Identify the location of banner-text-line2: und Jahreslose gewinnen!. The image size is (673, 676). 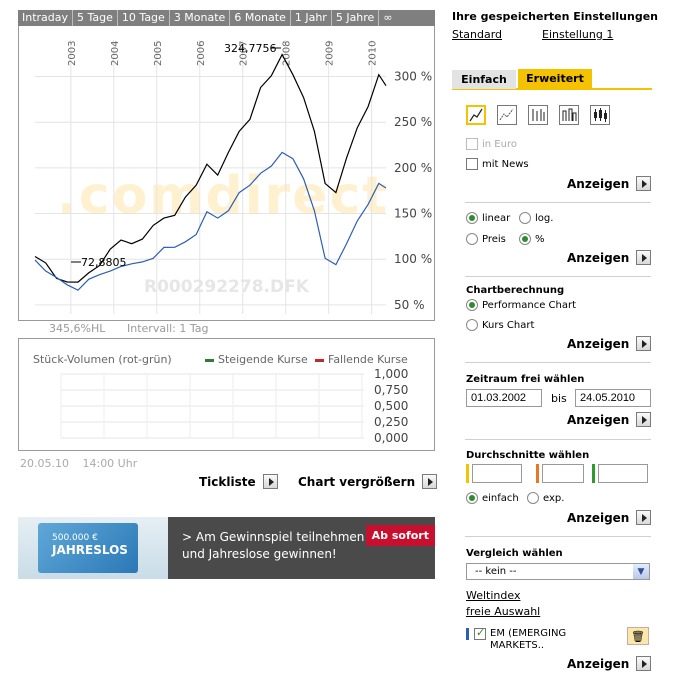
(259, 554).